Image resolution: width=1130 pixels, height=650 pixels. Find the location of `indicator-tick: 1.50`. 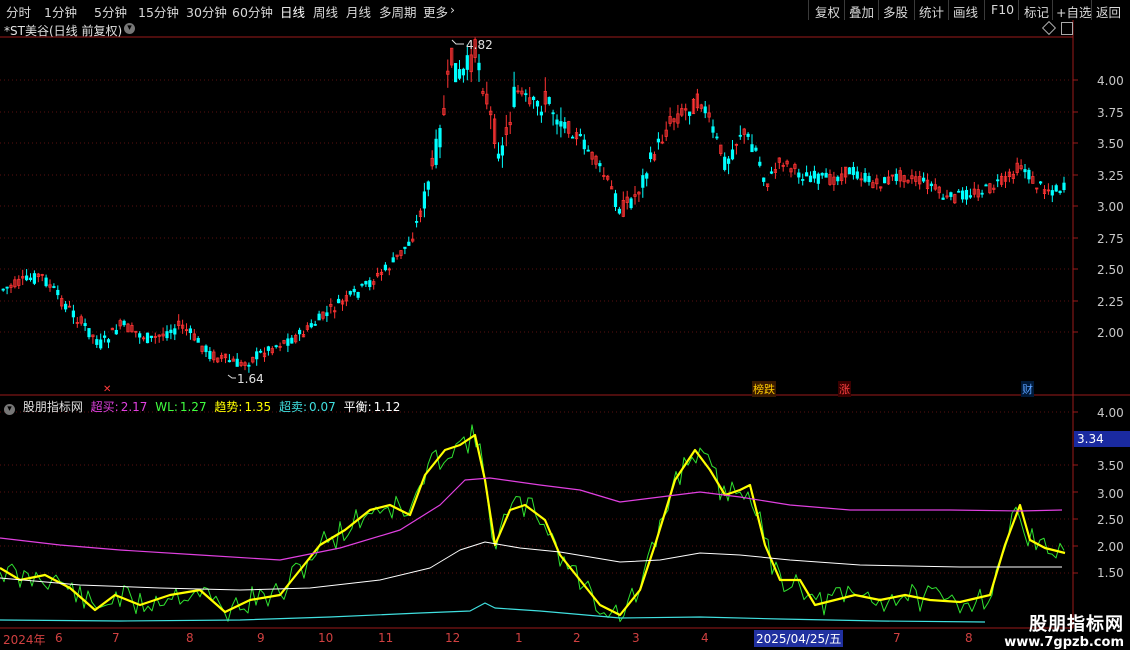

indicator-tick: 1.50 is located at coordinates (1110, 573).